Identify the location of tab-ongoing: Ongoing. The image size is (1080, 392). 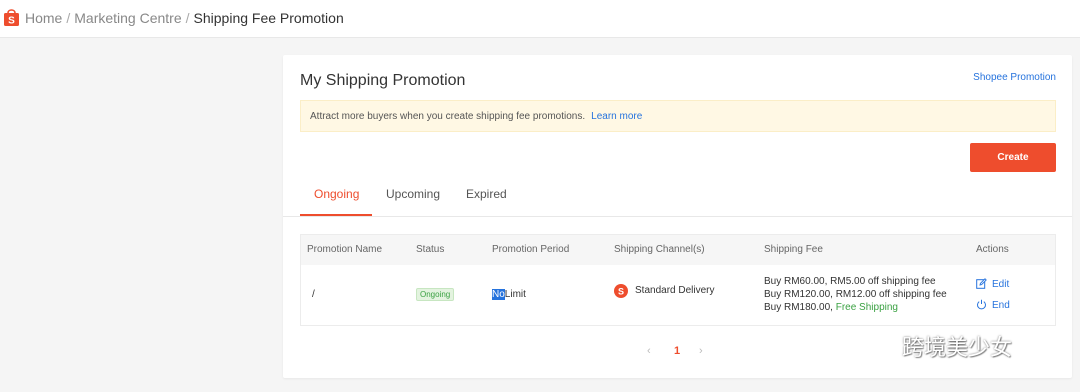
(336, 194).